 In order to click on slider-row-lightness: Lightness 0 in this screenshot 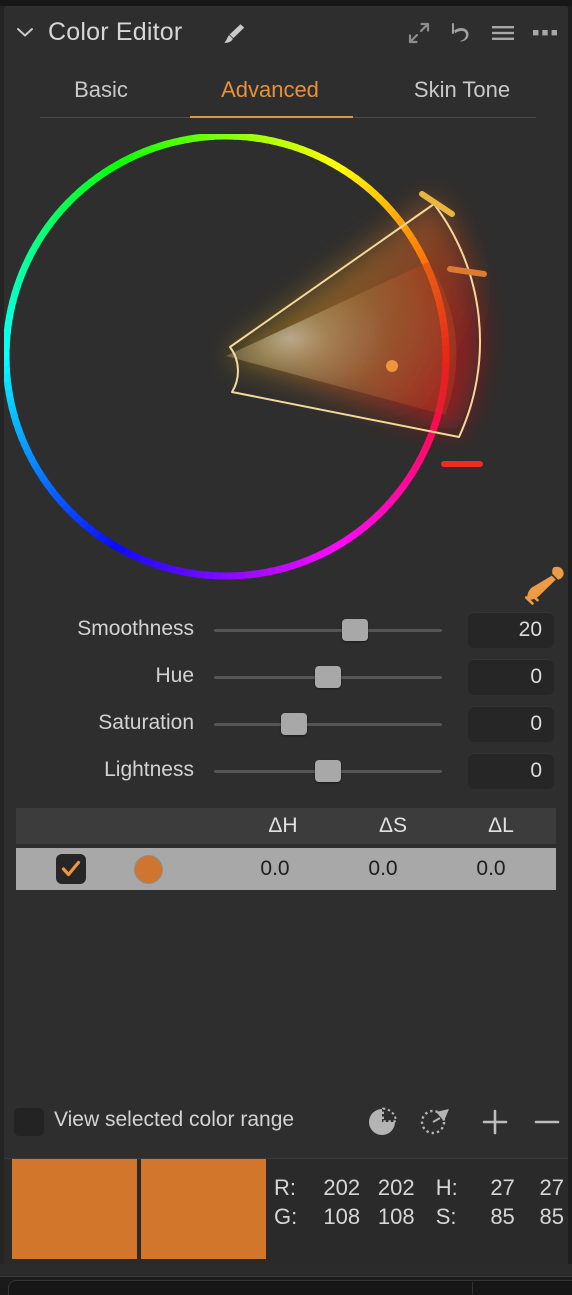, I will do `click(286, 772)`.